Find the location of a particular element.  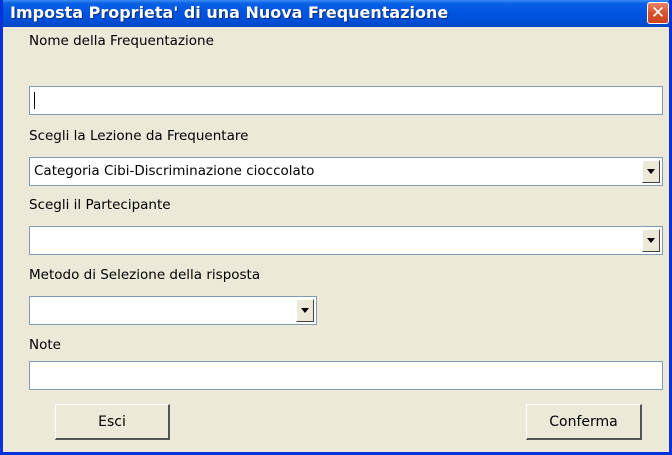

participant-dropdown-button is located at coordinates (651, 240).